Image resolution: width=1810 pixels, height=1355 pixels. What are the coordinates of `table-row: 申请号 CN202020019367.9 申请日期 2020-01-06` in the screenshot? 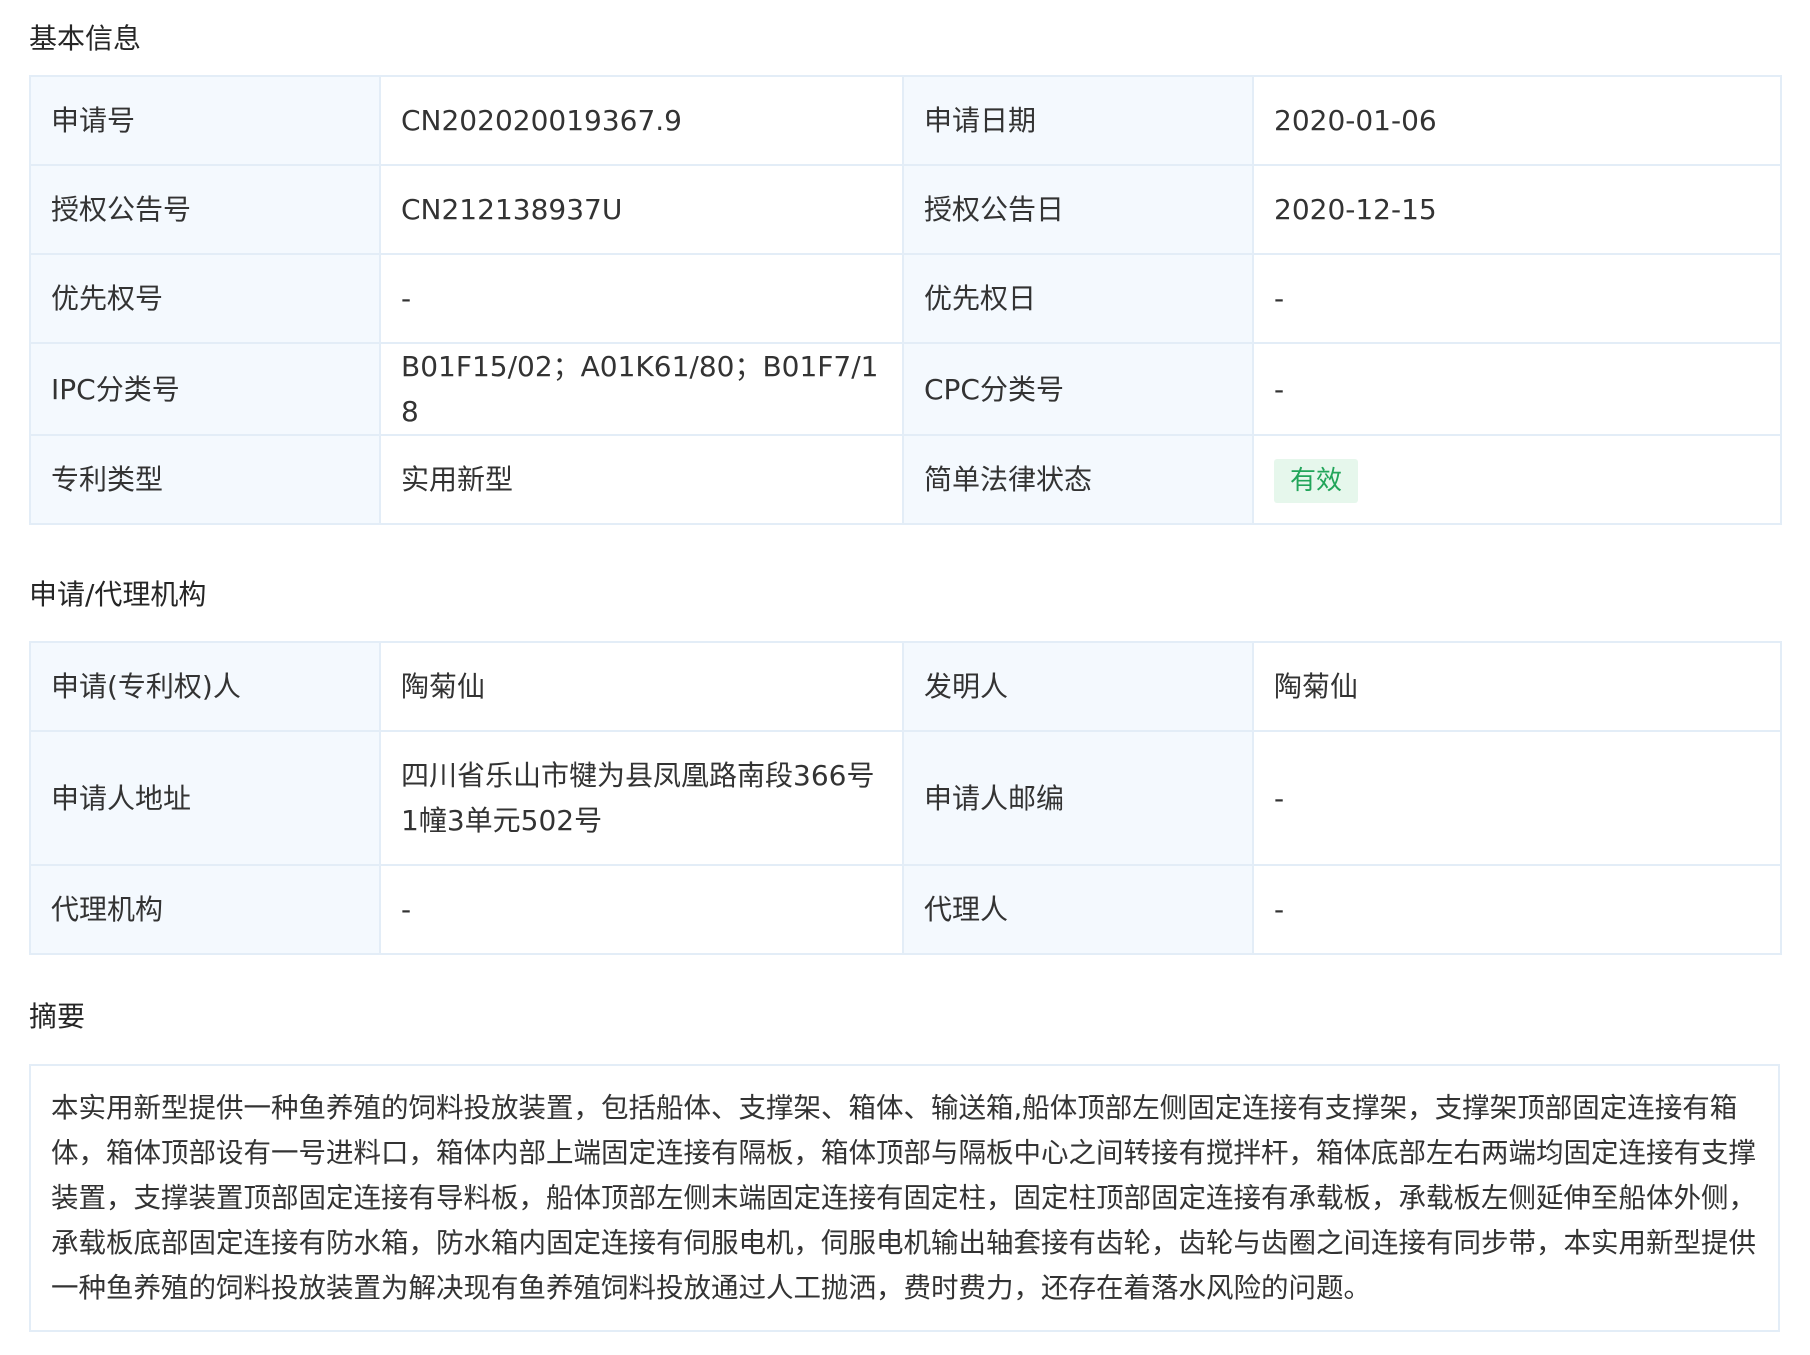 It's located at (905, 120).